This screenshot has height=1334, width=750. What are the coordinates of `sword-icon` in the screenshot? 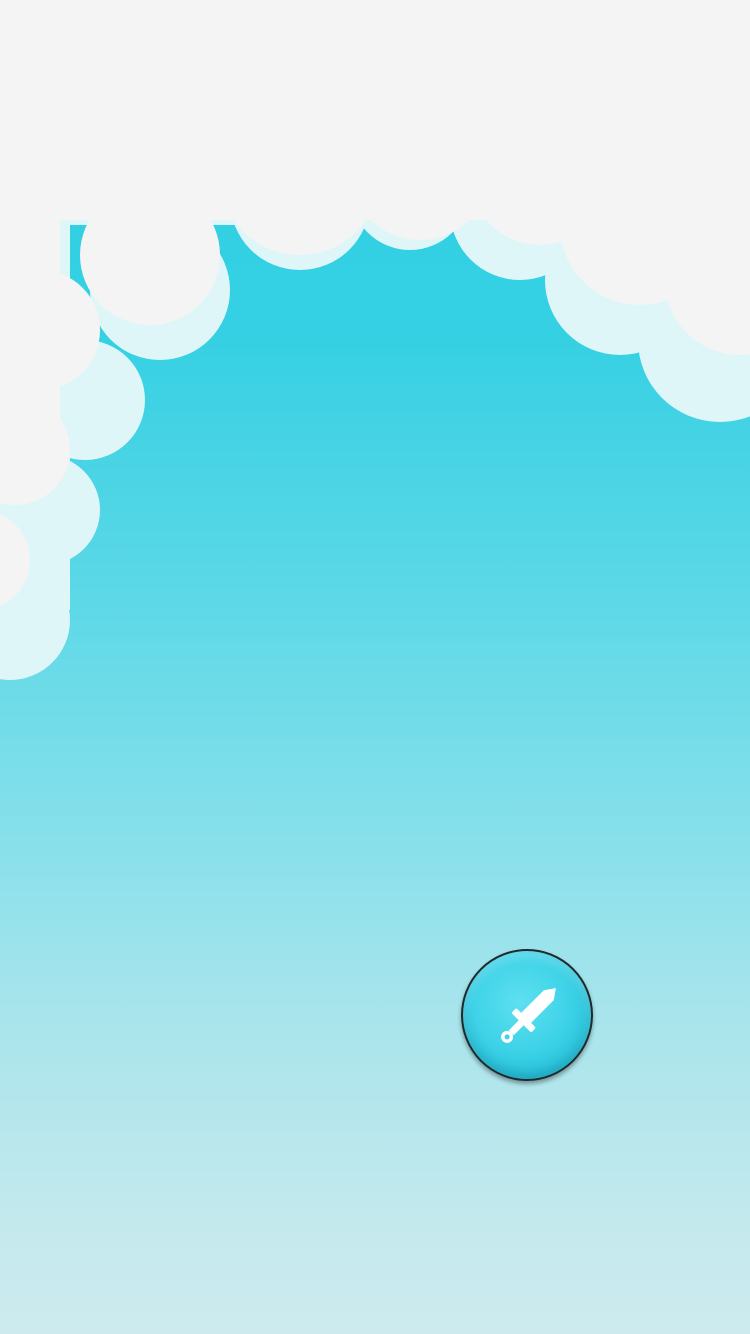 It's located at (528, 1015).